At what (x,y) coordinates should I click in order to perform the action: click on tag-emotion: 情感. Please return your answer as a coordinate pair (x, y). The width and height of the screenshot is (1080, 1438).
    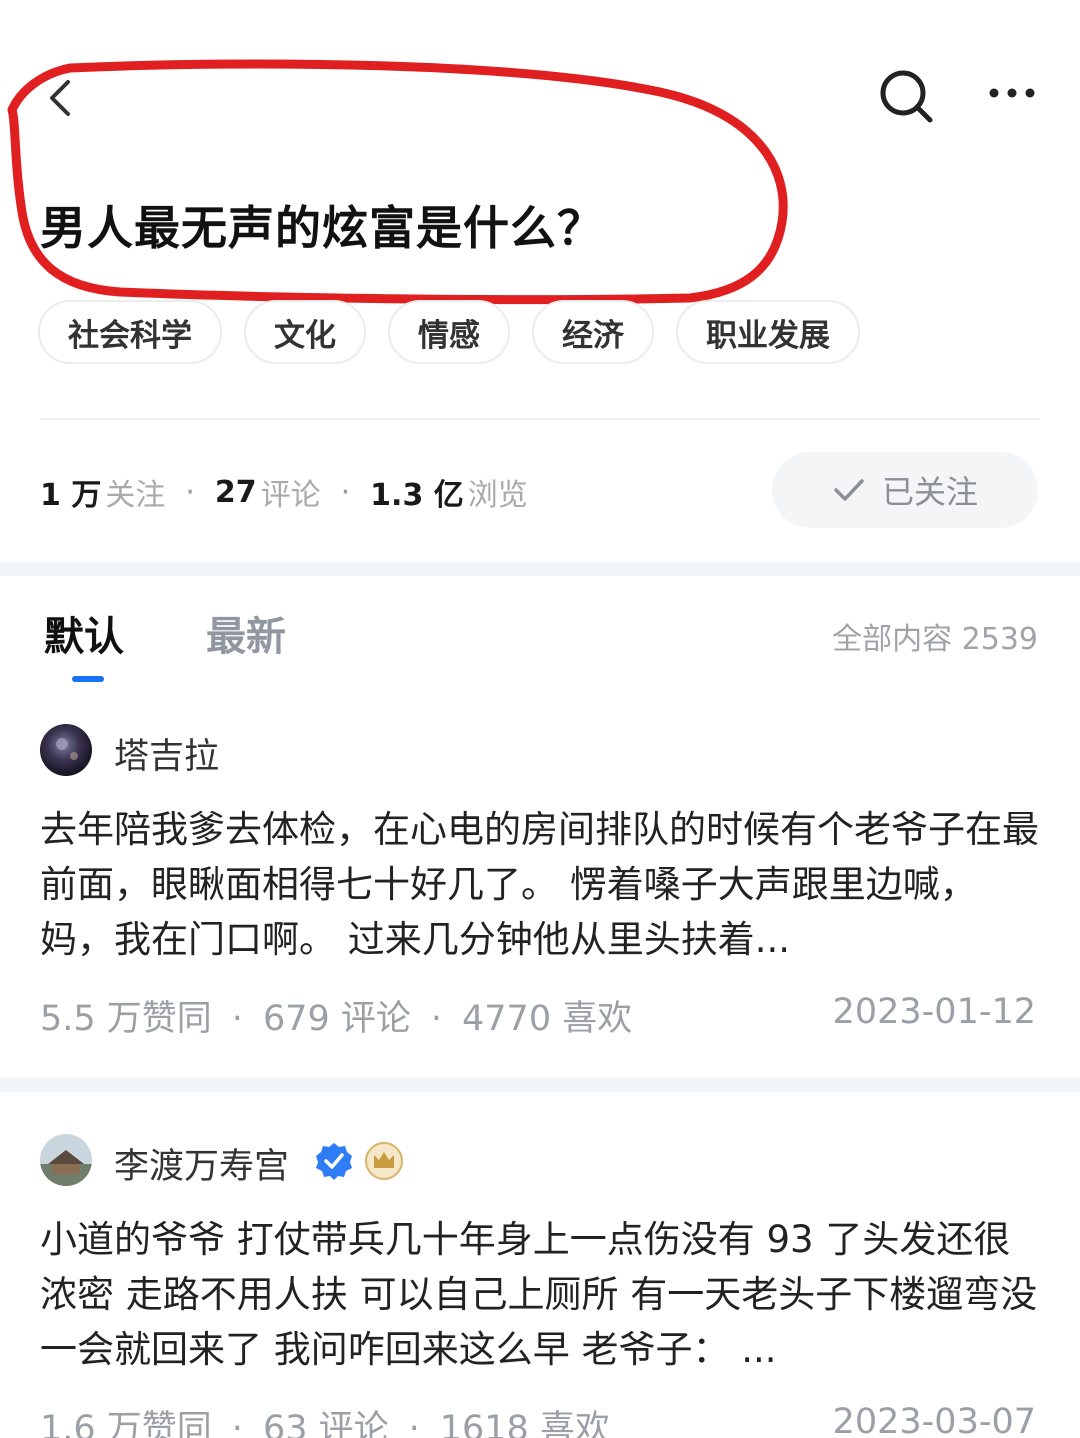
    Looking at the image, I should click on (449, 332).